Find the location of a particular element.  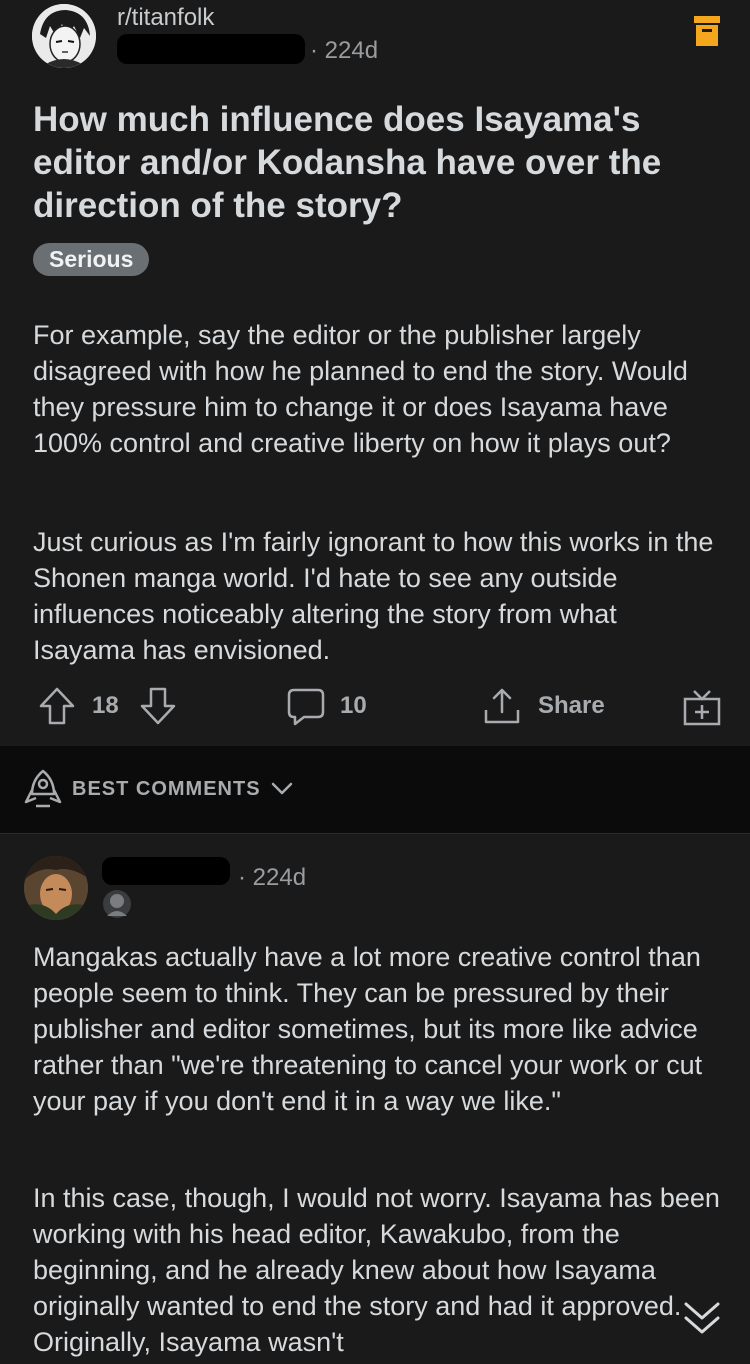

share-label: Share is located at coordinates (571, 705).